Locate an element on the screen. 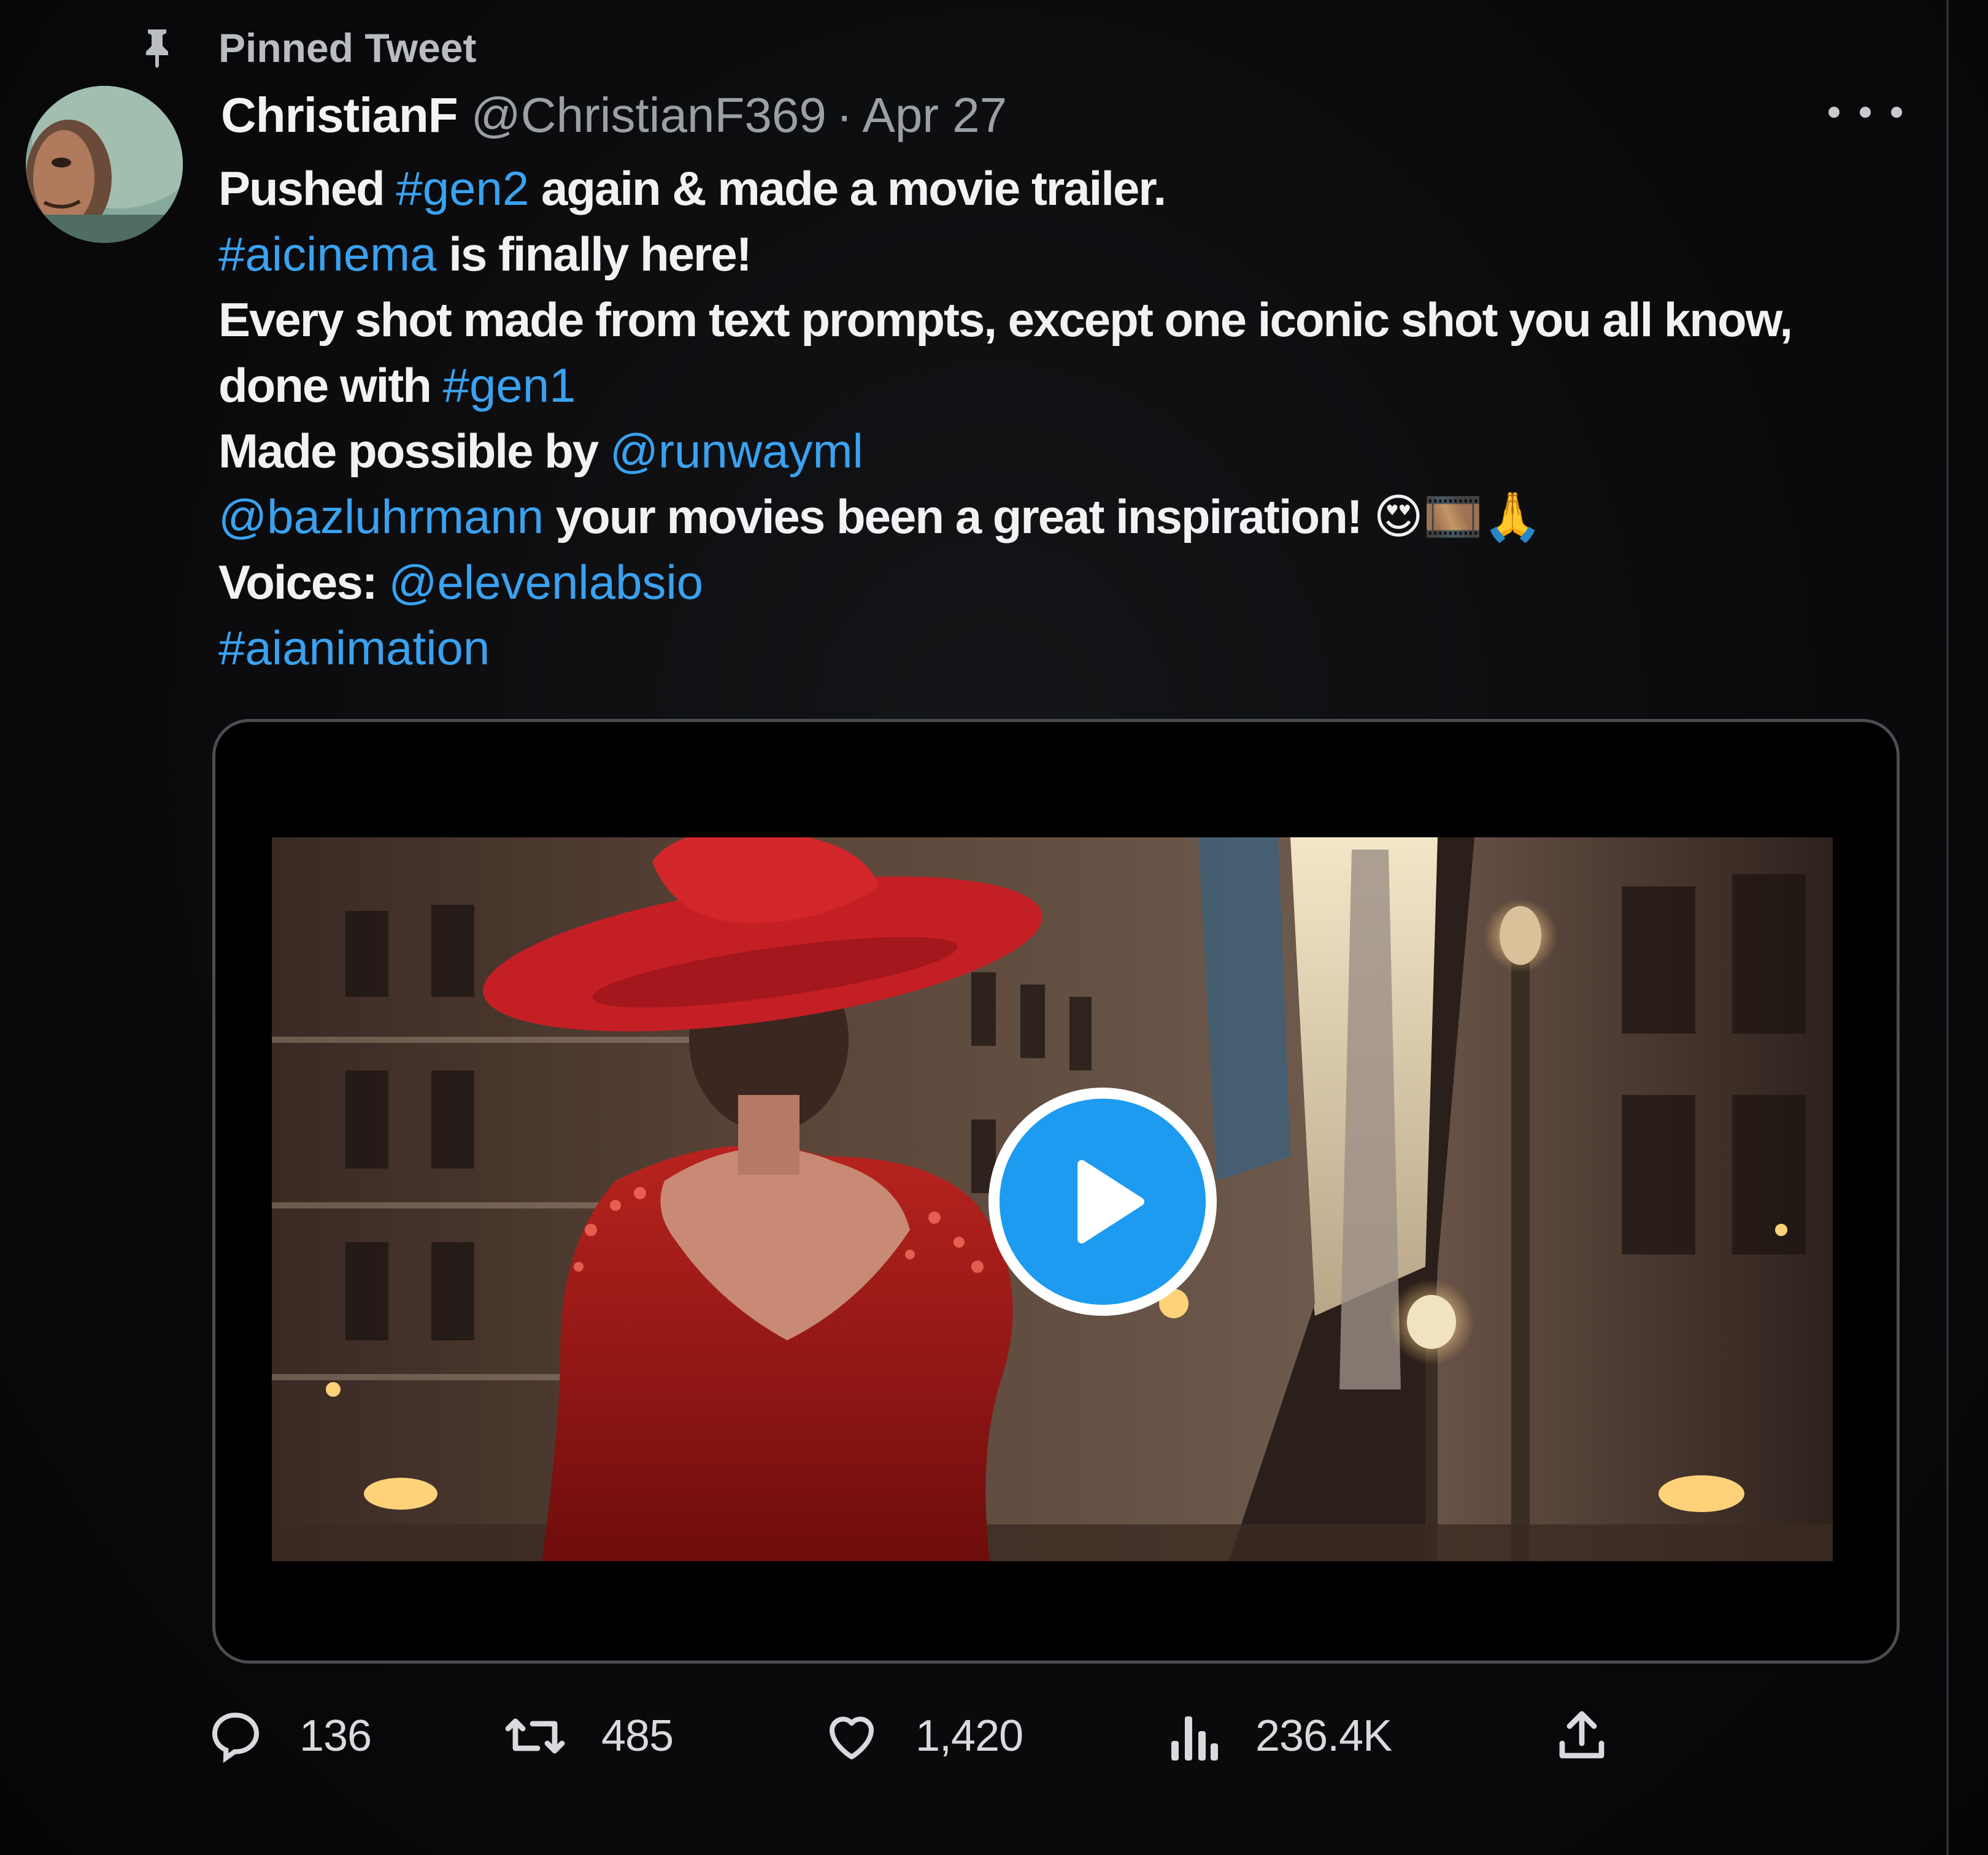 The width and height of the screenshot is (1988, 1855). play-button is located at coordinates (1102, 1202).